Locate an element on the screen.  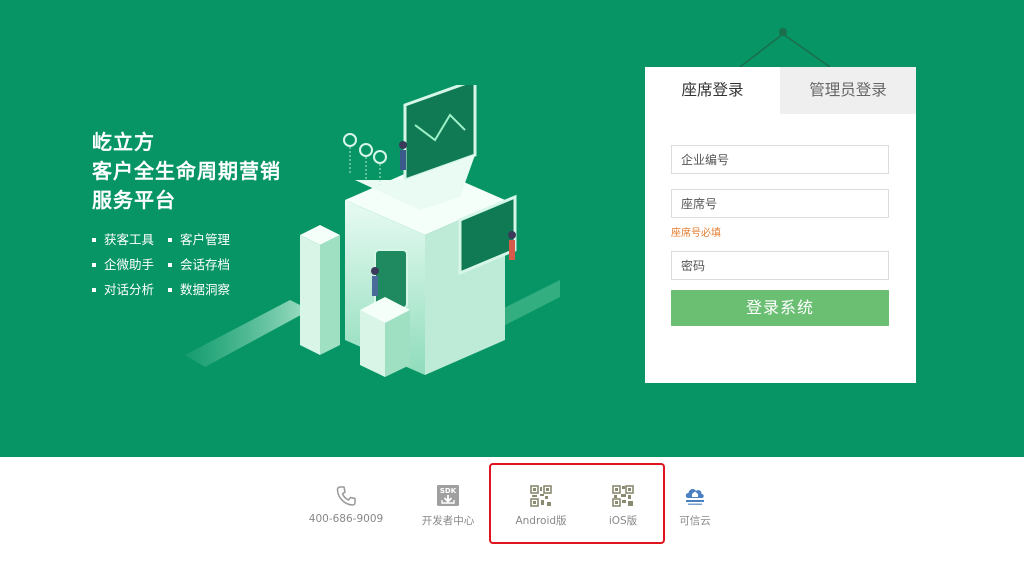
company-id-field is located at coordinates (780, 159).